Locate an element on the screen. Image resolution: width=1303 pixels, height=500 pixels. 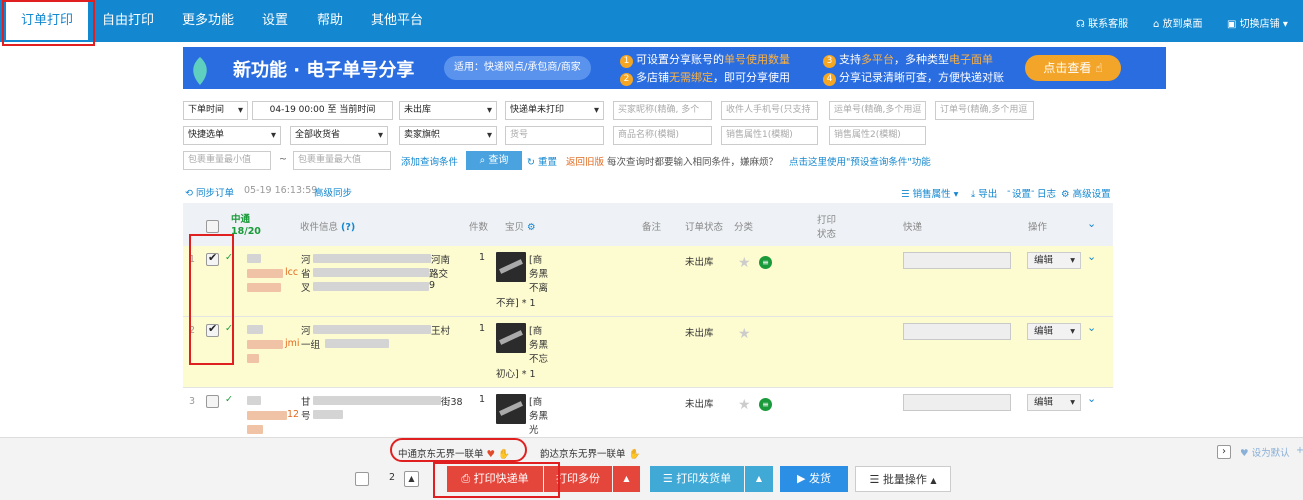
contact-service-link: ☊ 联系客服 is located at coordinates (1102, 22).